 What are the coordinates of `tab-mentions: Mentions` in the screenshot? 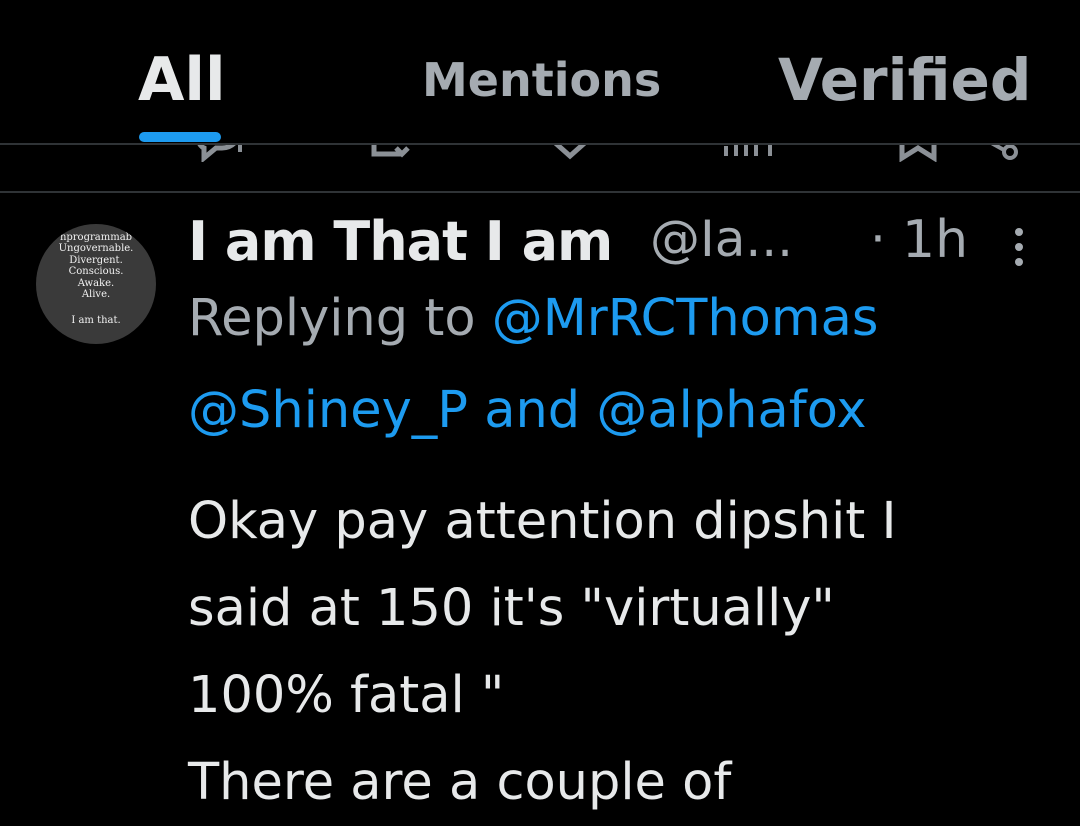 It's located at (541, 80).